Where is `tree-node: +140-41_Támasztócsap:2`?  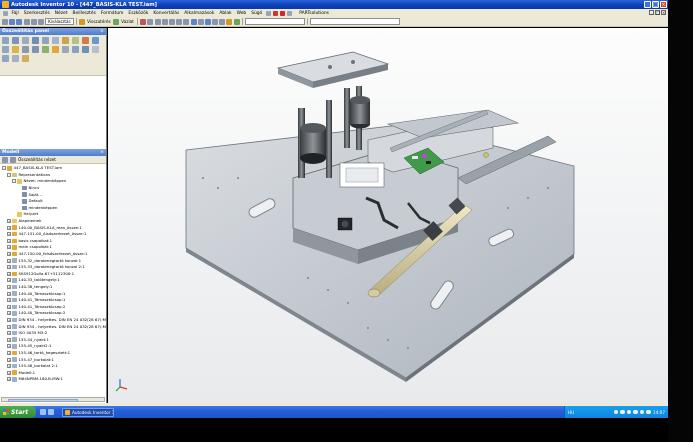 tree-node: +140-41_Támasztócsap:2 is located at coordinates (53, 306).